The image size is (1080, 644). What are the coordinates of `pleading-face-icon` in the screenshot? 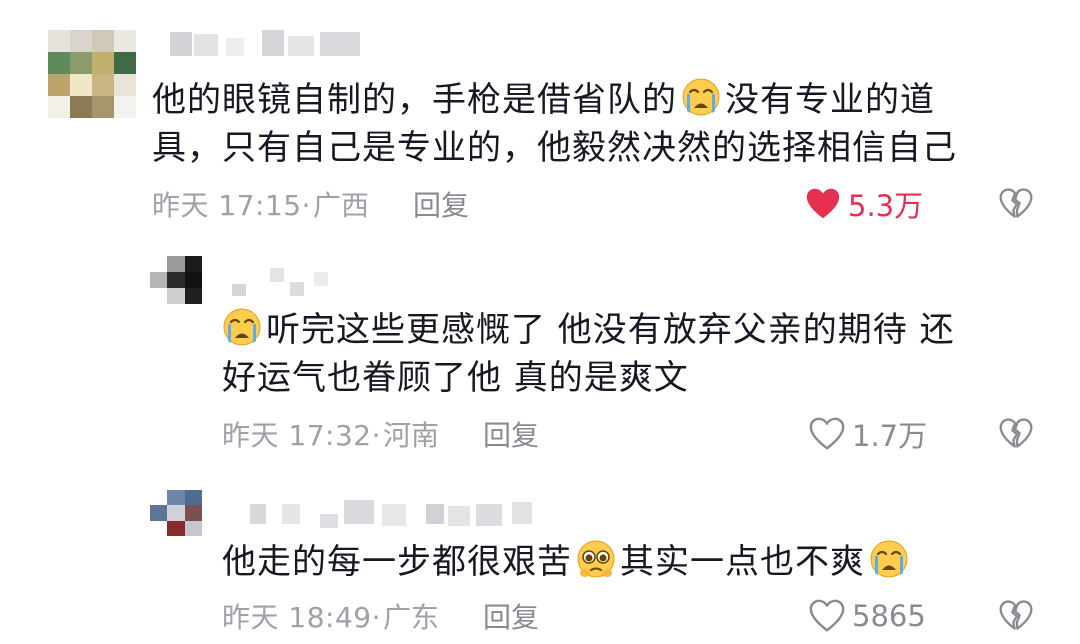 It's located at (596, 559).